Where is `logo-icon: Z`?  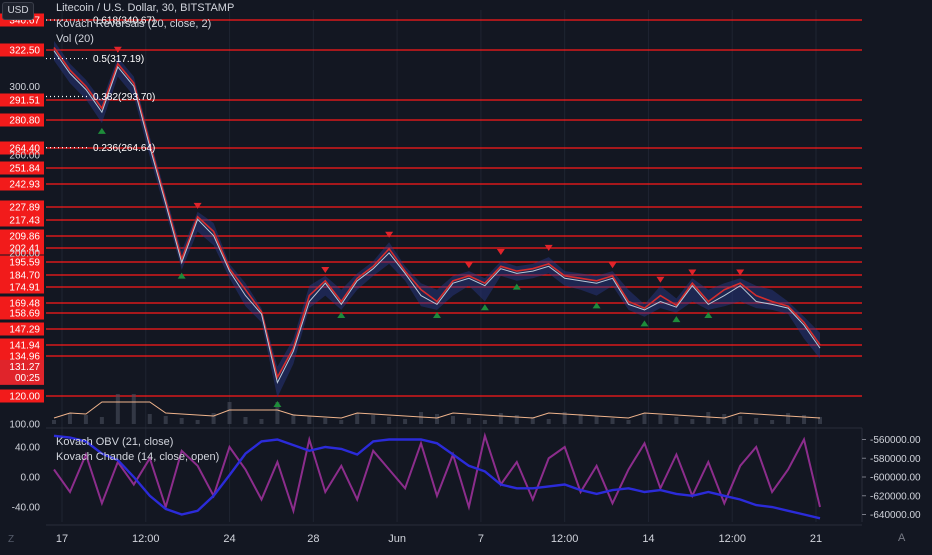 logo-icon: Z is located at coordinates (11, 539).